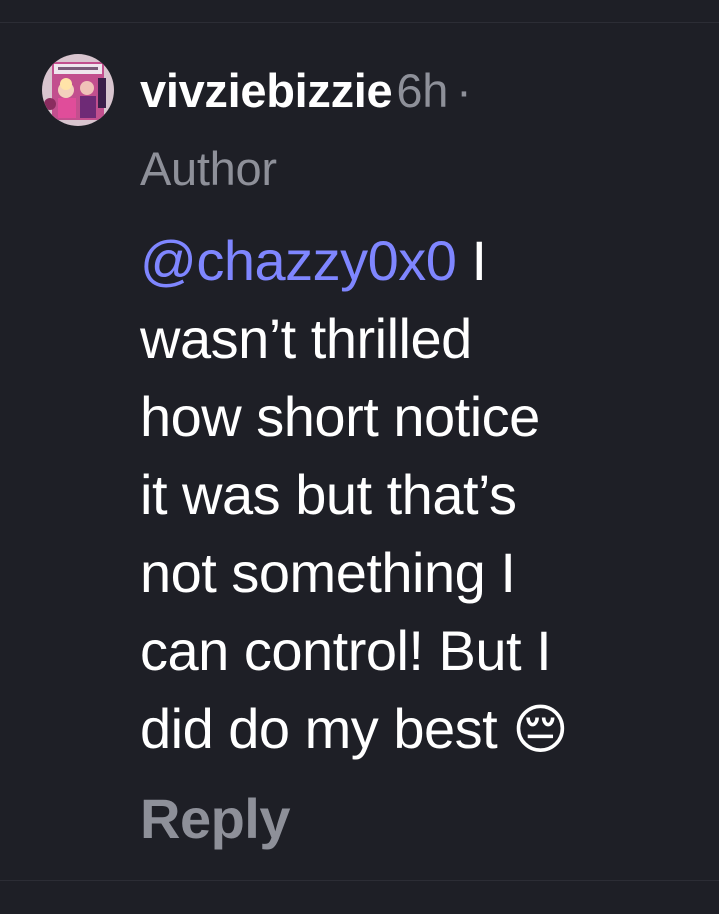 The width and height of the screenshot is (719, 914). Describe the element at coordinates (215, 819) in the screenshot. I see `reply-button: Reply` at that location.